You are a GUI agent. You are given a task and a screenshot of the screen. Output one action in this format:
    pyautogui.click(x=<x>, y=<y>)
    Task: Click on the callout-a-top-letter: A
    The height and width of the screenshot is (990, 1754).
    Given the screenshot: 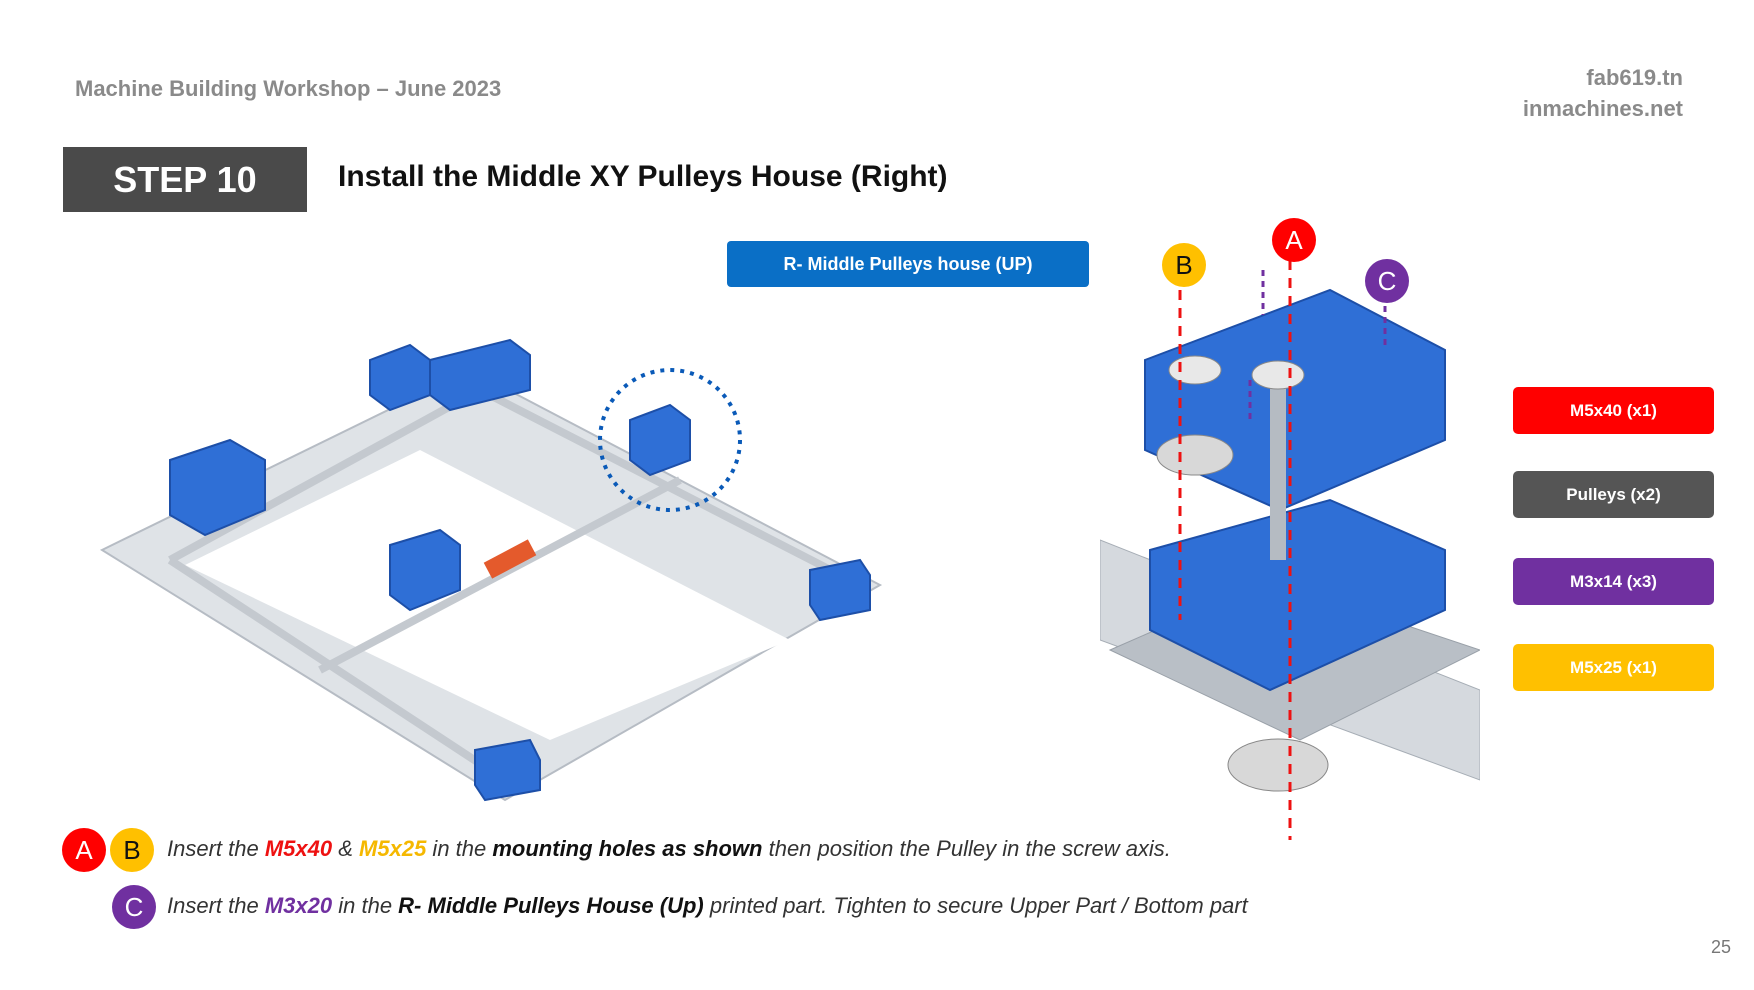 What is the action you would take?
    pyautogui.click(x=1294, y=239)
    